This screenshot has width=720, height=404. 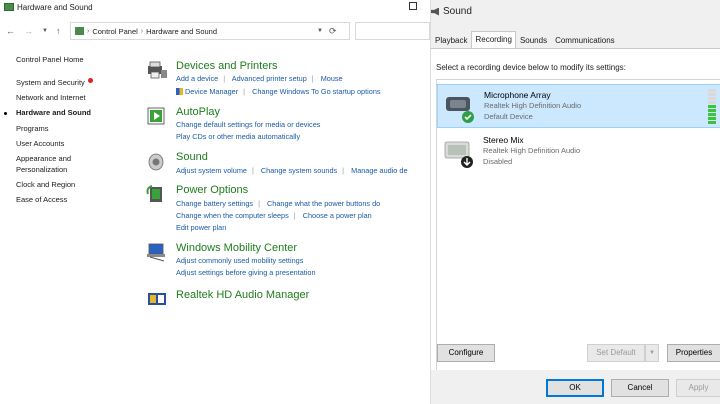 What do you see at coordinates (337, 215) in the screenshot?
I see `link-choose-power-plan: Choose a power plan` at bounding box center [337, 215].